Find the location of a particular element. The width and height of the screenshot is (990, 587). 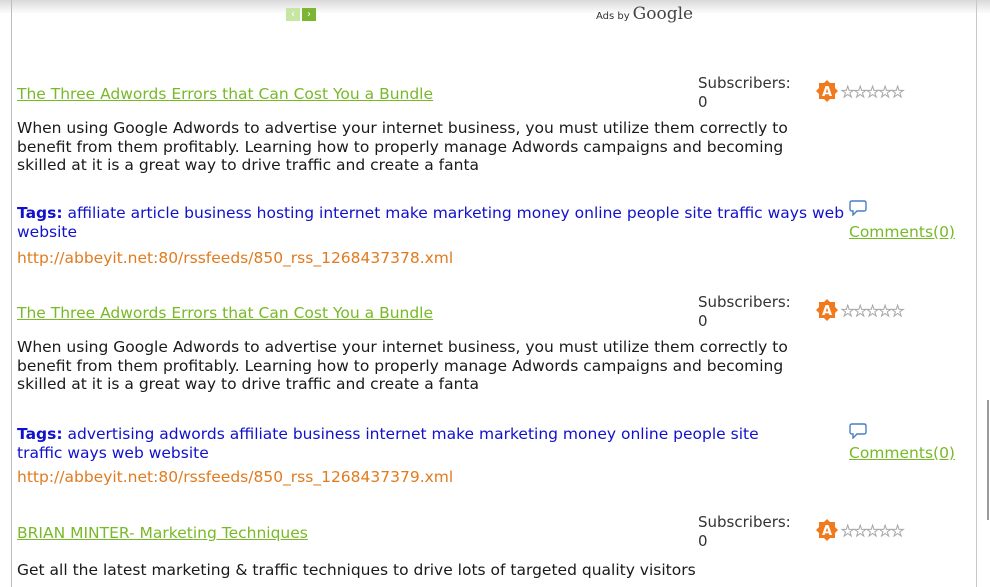

top-shadow is located at coordinates (495, 7).